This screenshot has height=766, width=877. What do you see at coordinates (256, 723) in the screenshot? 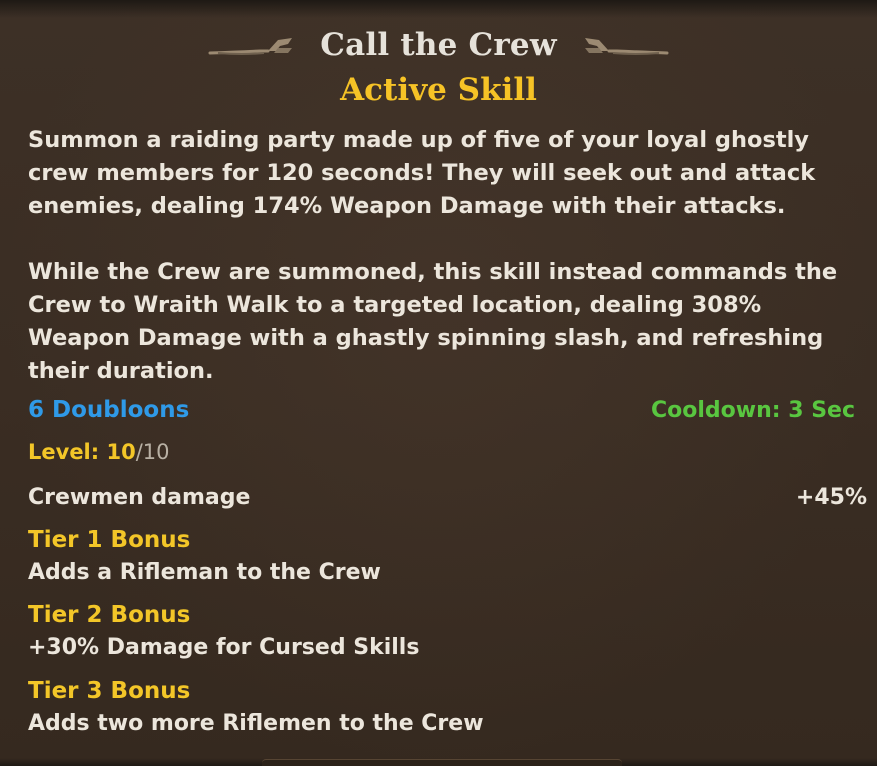
I see `tier-description: Adds two more Riflemen to the Crew` at bounding box center [256, 723].